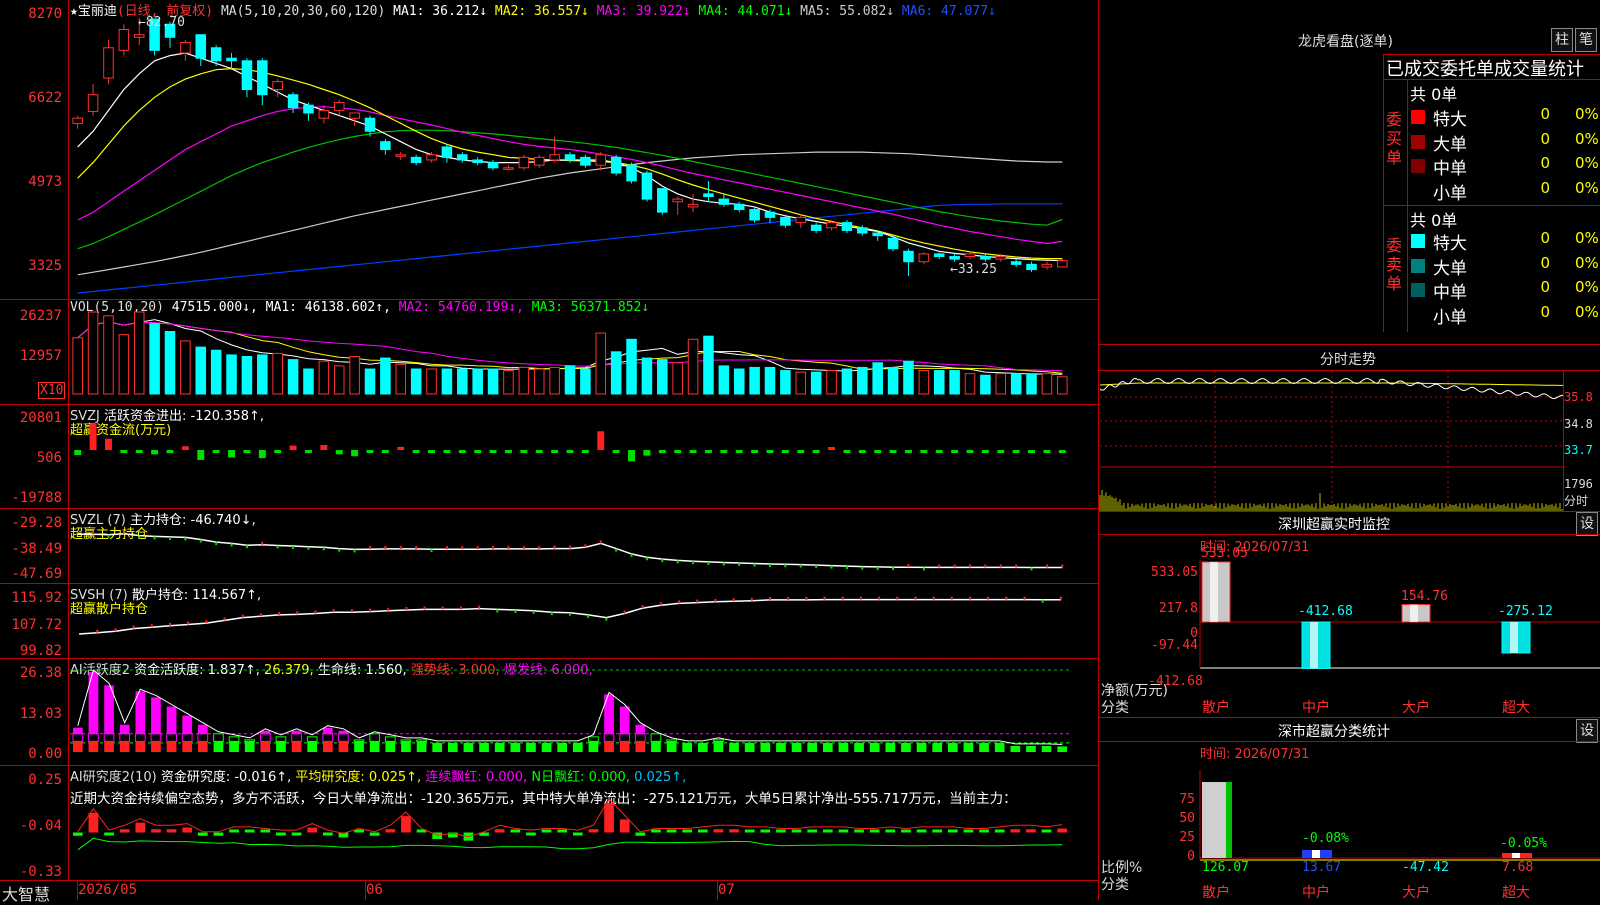 The height and width of the screenshot is (905, 1600). I want to click on buy-total: 共 0单, so click(1434, 94).